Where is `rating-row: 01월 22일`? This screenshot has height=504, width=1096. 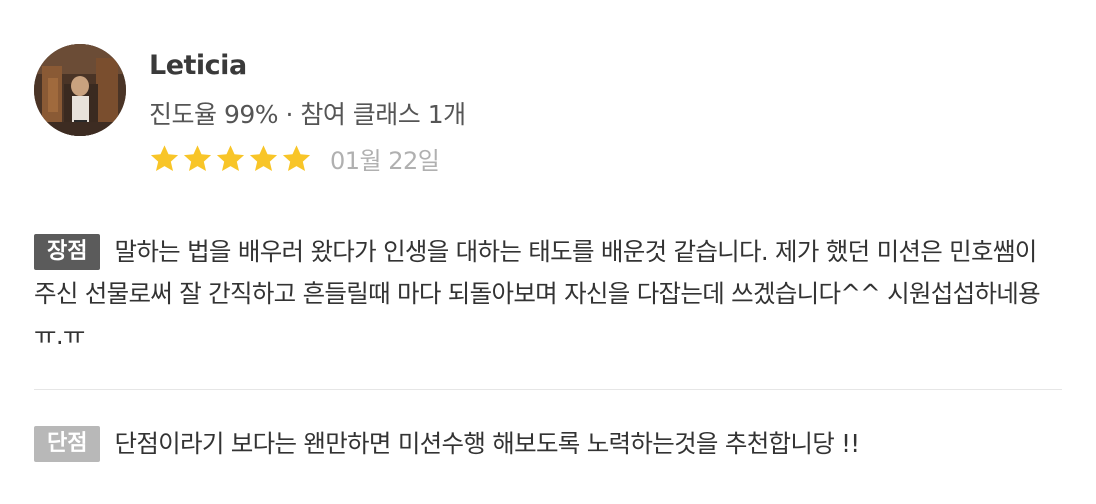 rating-row: 01월 22일 is located at coordinates (294, 158).